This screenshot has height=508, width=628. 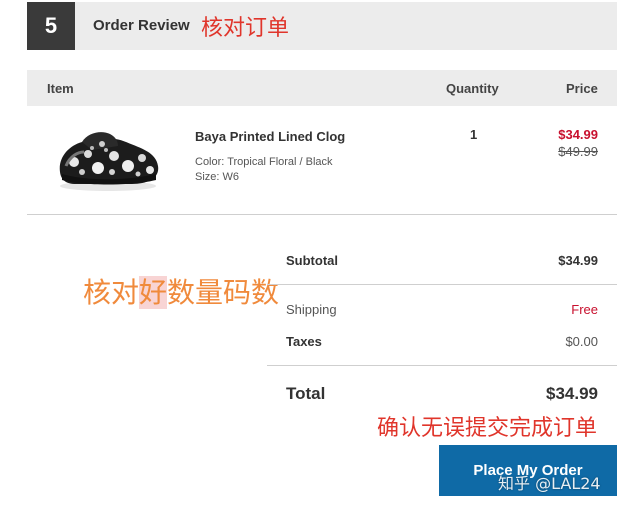 What do you see at coordinates (141, 25) in the screenshot?
I see `step-title: Order Review` at bounding box center [141, 25].